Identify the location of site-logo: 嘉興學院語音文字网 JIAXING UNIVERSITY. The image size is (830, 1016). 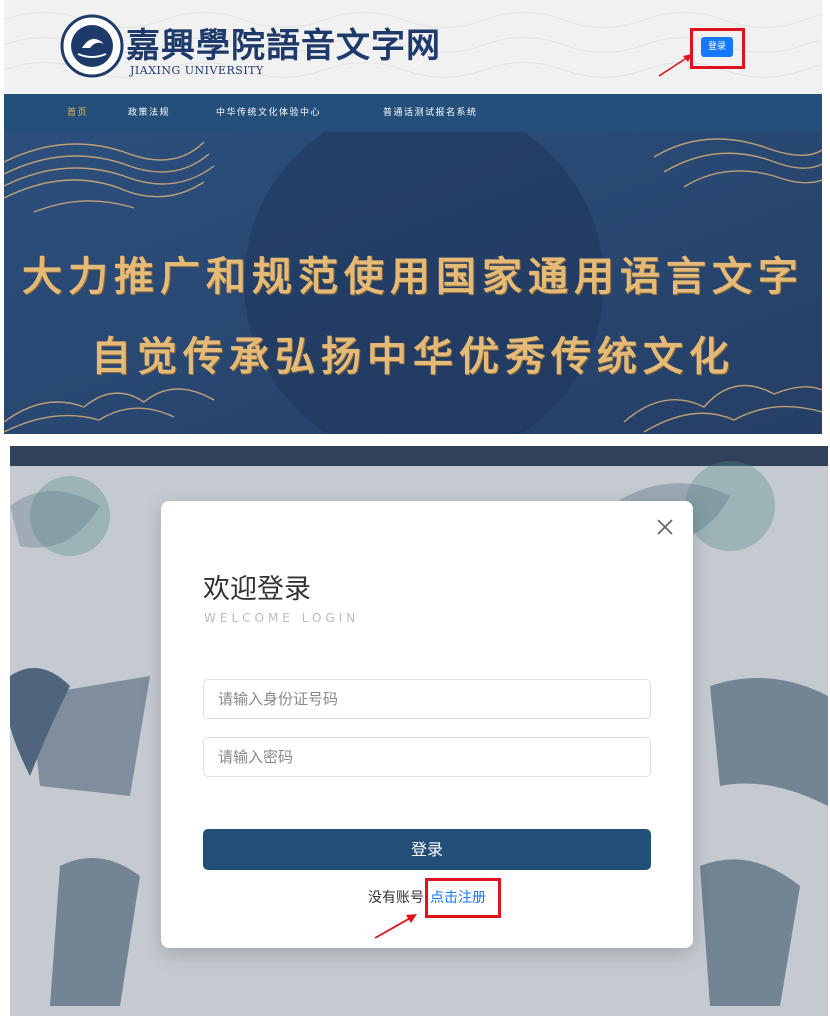
(260, 49).